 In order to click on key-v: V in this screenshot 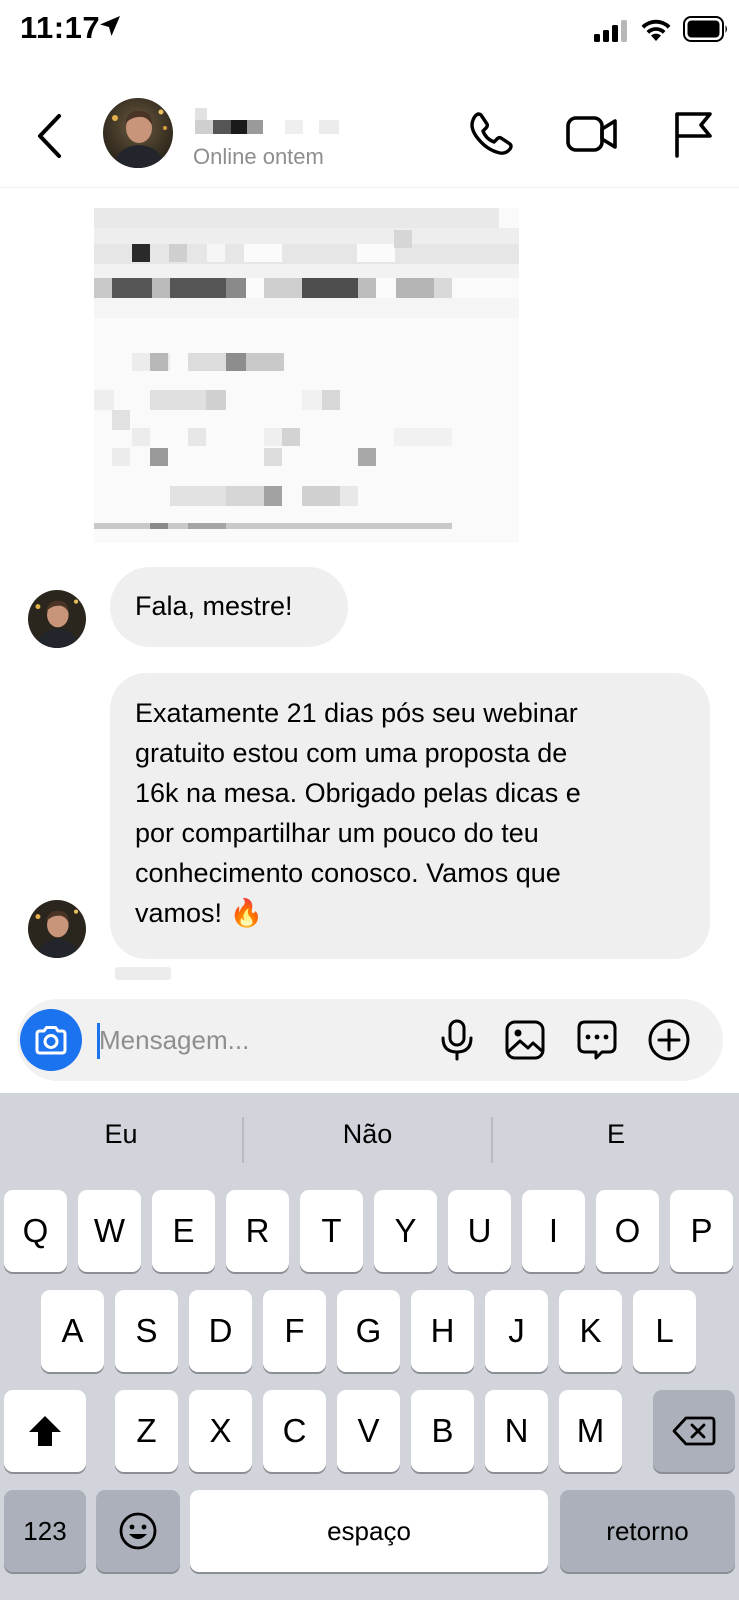, I will do `click(368, 1431)`.